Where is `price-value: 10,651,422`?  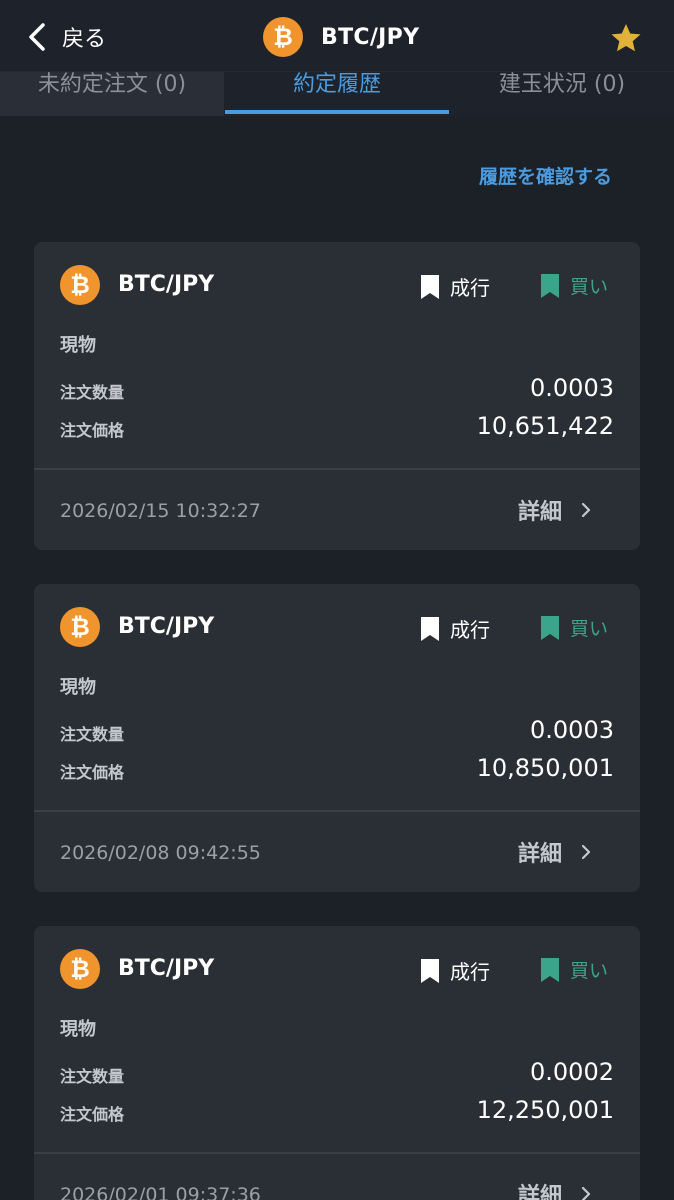
price-value: 10,651,422 is located at coordinates (545, 426).